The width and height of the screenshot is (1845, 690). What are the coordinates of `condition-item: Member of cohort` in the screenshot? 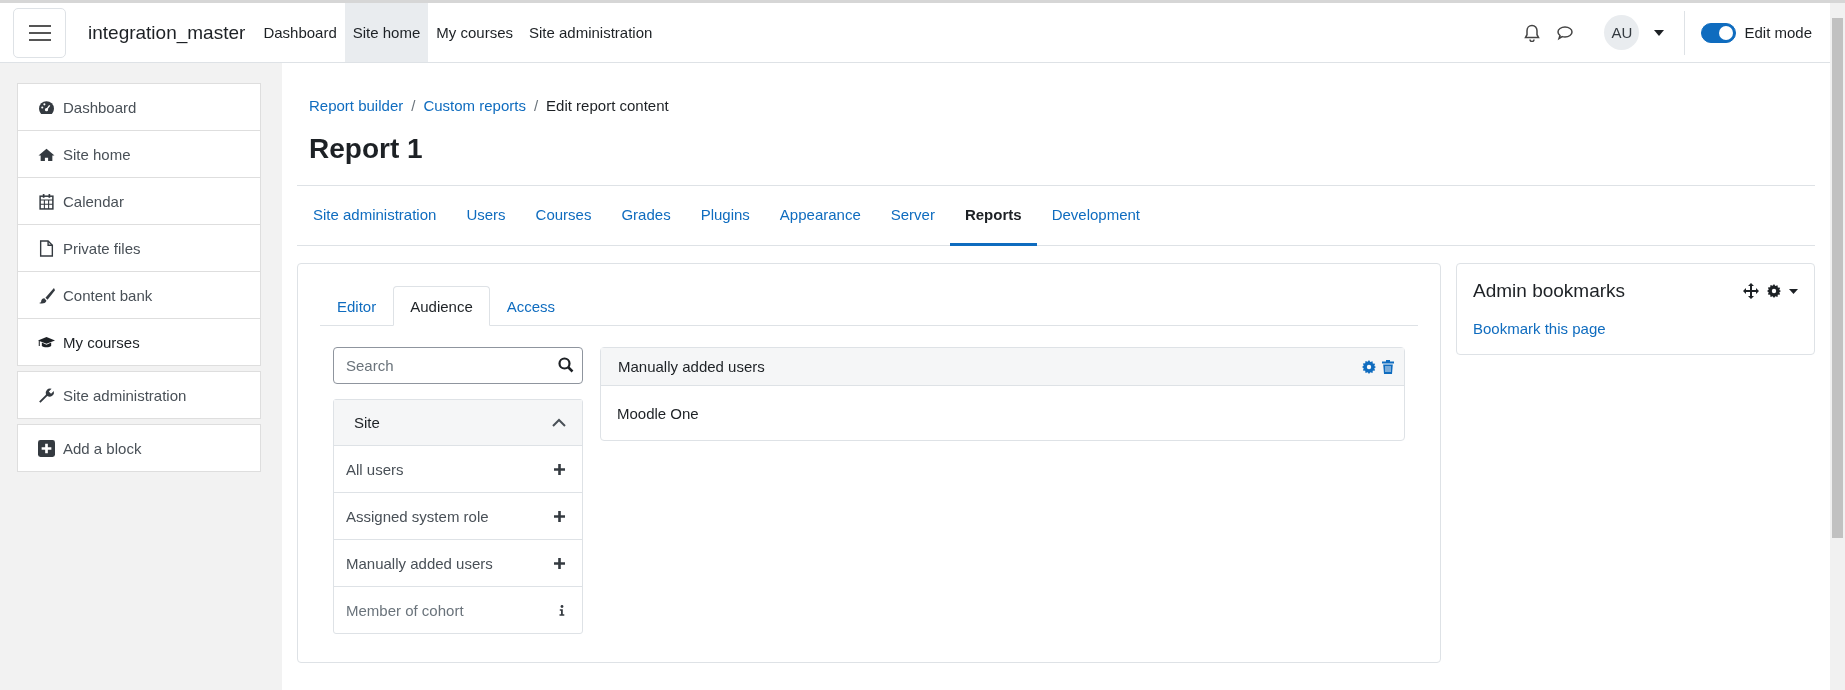 It's located at (458, 610).